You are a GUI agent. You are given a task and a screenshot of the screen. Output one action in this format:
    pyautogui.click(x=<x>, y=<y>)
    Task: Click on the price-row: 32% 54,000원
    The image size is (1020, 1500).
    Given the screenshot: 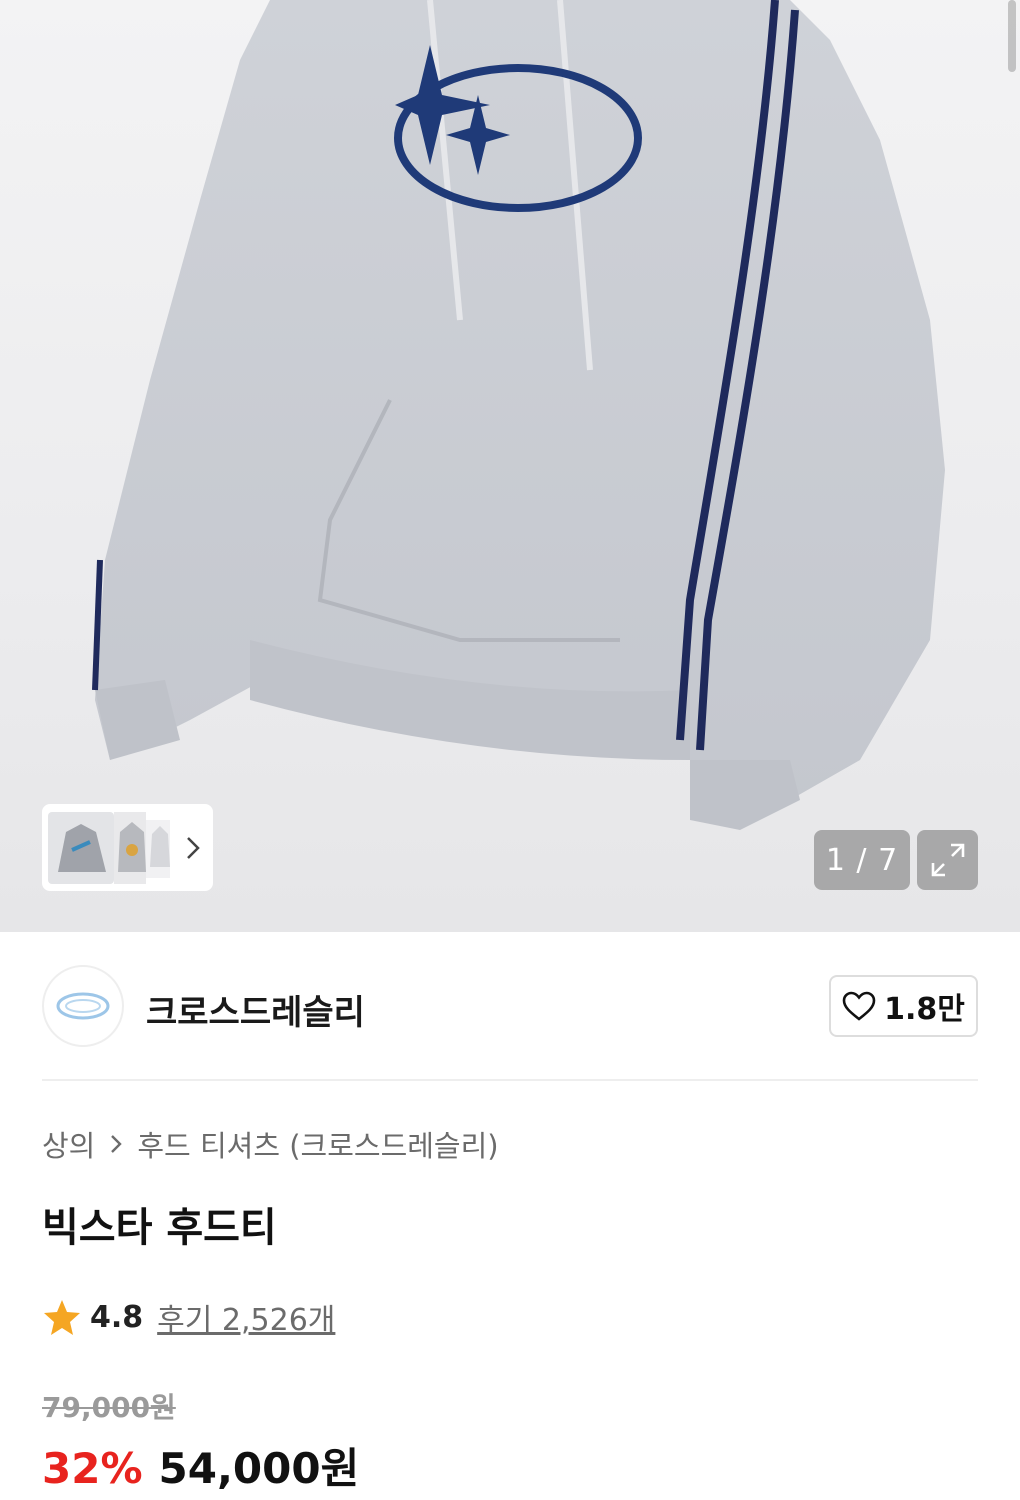 What is the action you would take?
    pyautogui.click(x=200, y=1465)
    